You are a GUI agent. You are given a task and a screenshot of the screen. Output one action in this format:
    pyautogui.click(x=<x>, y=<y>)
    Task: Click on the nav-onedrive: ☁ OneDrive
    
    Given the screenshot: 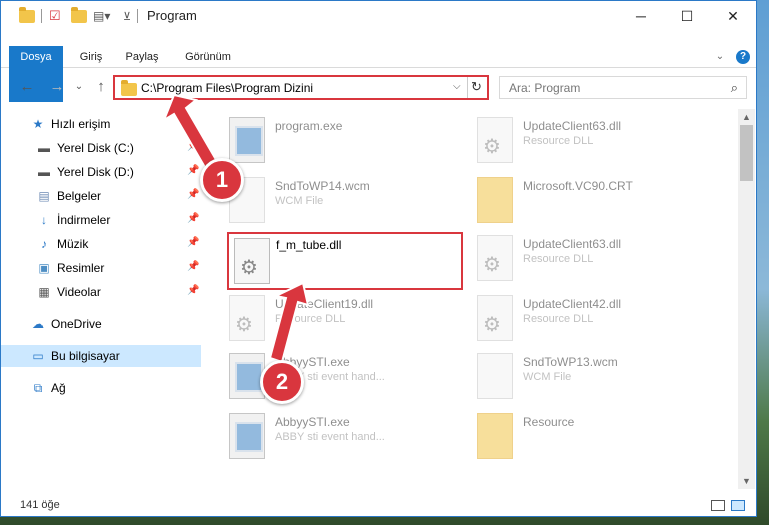 What is the action you would take?
    pyautogui.click(x=116, y=324)
    